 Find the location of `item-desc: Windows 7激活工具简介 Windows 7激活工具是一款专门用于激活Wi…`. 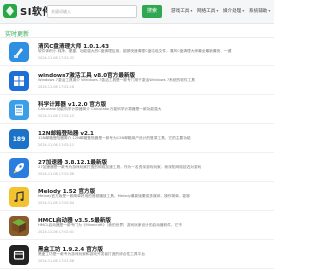

item-desc: Windows 7激活工具简介 Windows 7激活工具是一款专门用于激活Wi… is located at coordinates (116, 80).